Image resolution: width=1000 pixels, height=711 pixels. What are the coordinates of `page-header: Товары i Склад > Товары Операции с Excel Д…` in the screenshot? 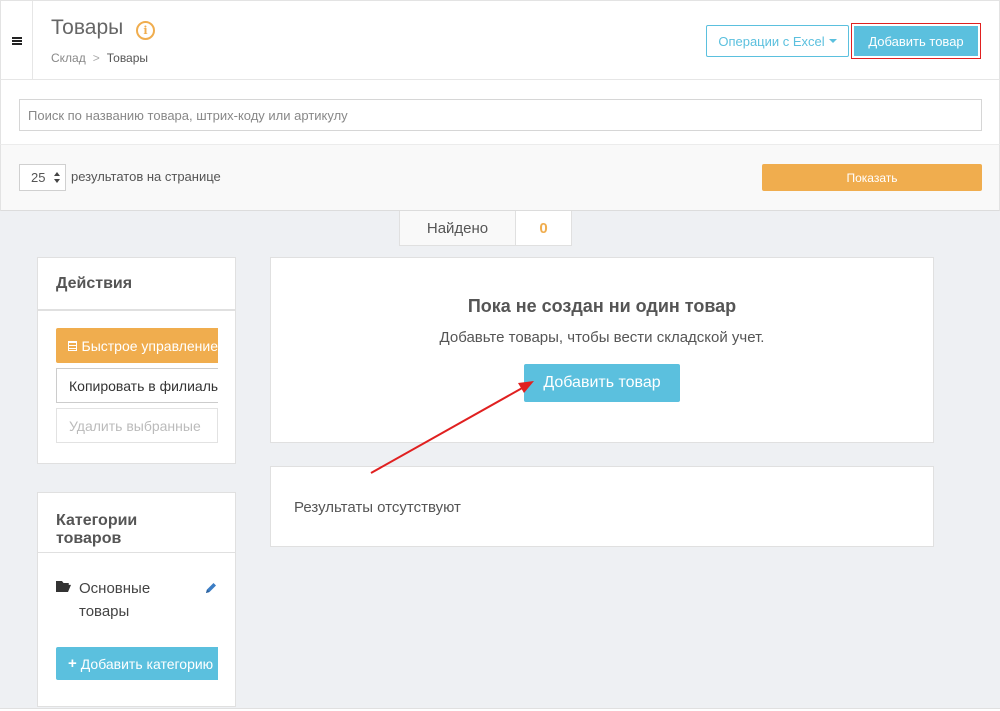 It's located at (500, 40).